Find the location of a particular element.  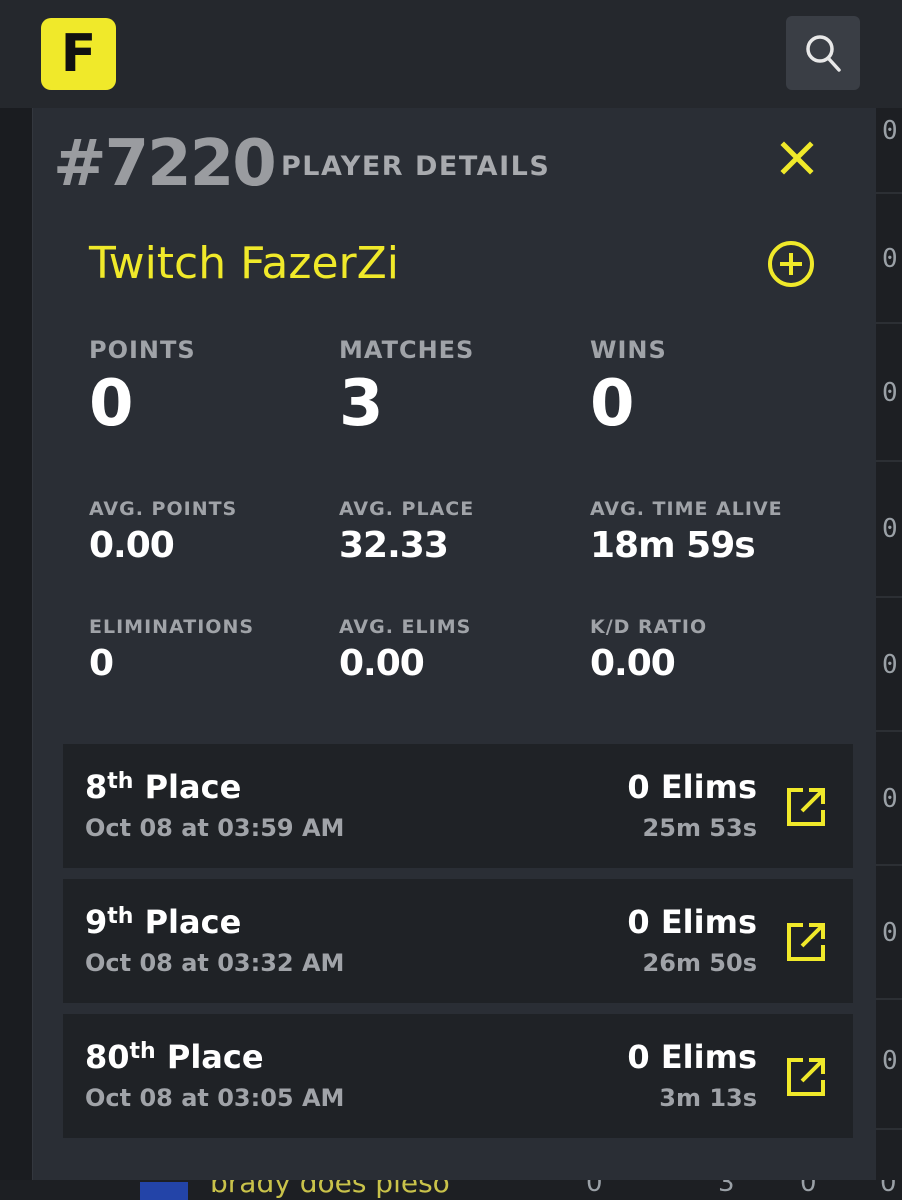

stat-kd-ratio: K/D RATIO 0.00 is located at coordinates (648, 649).